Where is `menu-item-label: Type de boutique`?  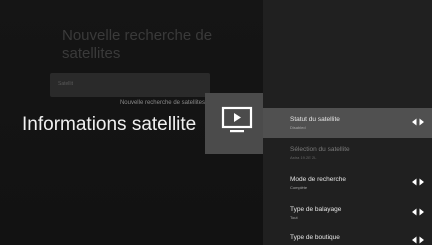 menu-item-label: Type de boutique is located at coordinates (315, 237).